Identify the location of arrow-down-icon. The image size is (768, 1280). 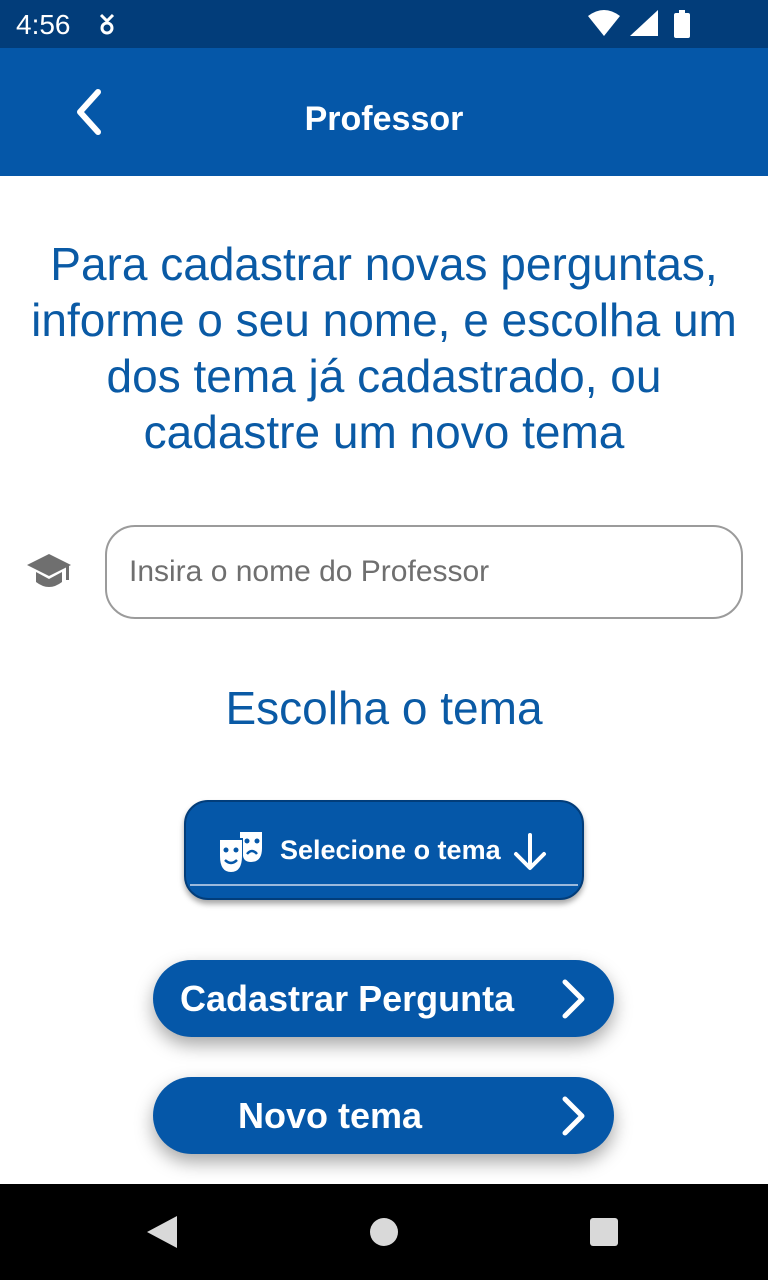
(530, 851).